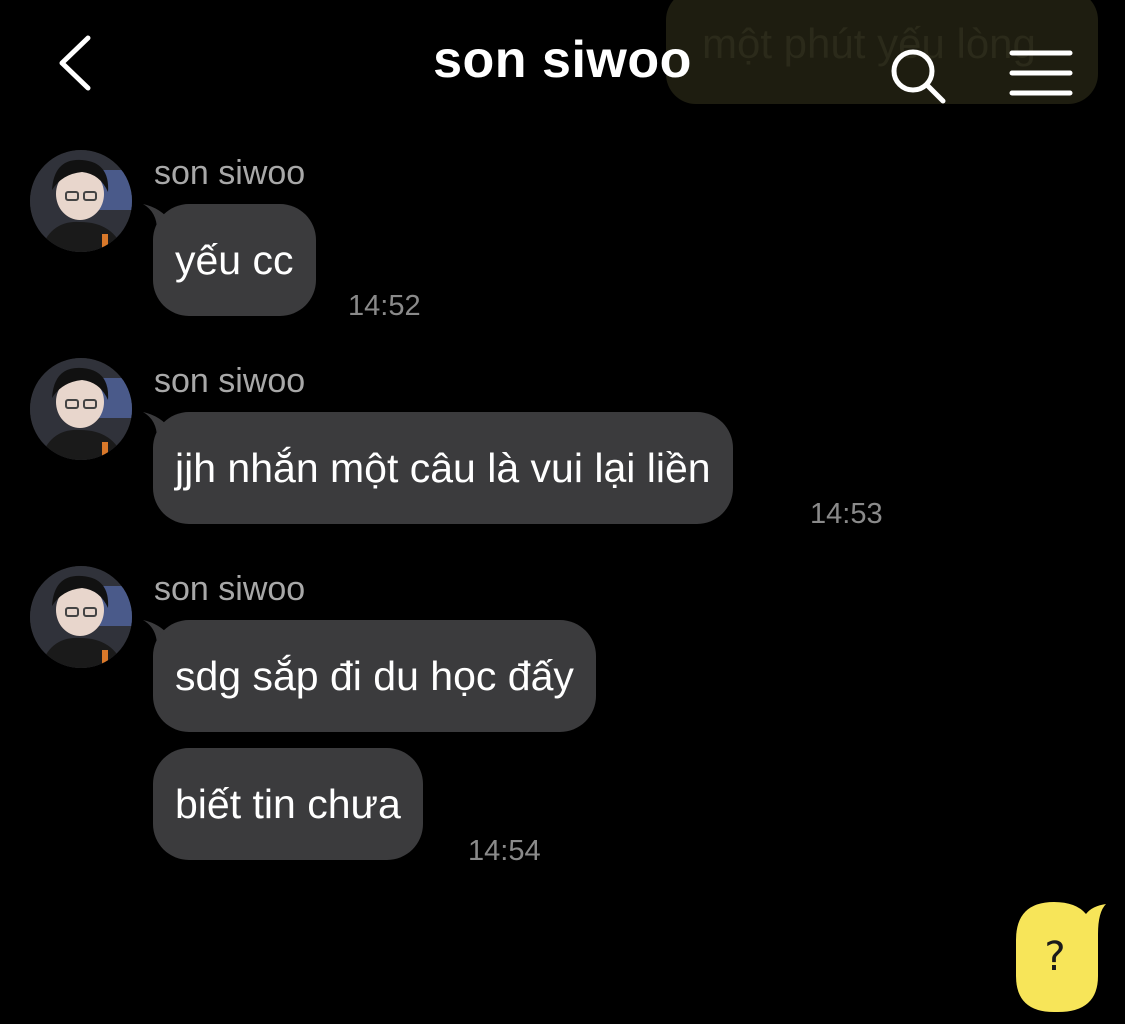 This screenshot has height=1024, width=1125. What do you see at coordinates (1055, 957) in the screenshot?
I see `help-label: ?` at bounding box center [1055, 957].